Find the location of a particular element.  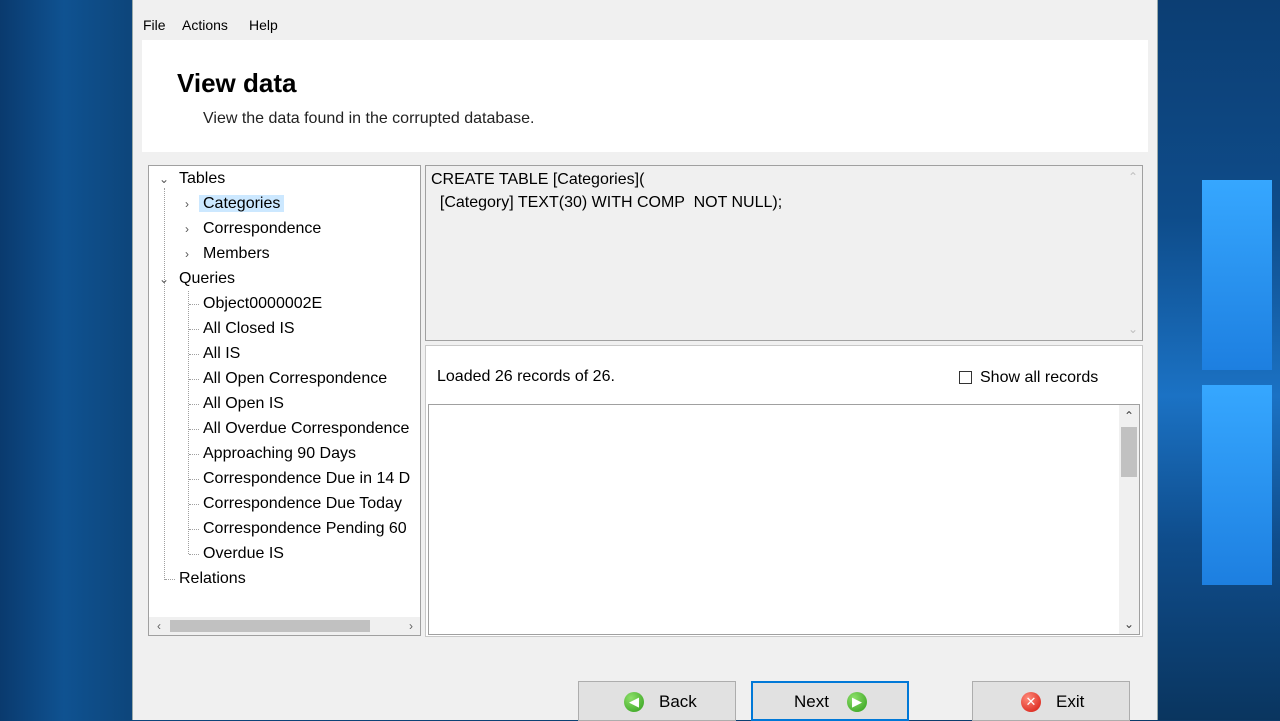

tree-node-query: All IS is located at coordinates (221, 354).